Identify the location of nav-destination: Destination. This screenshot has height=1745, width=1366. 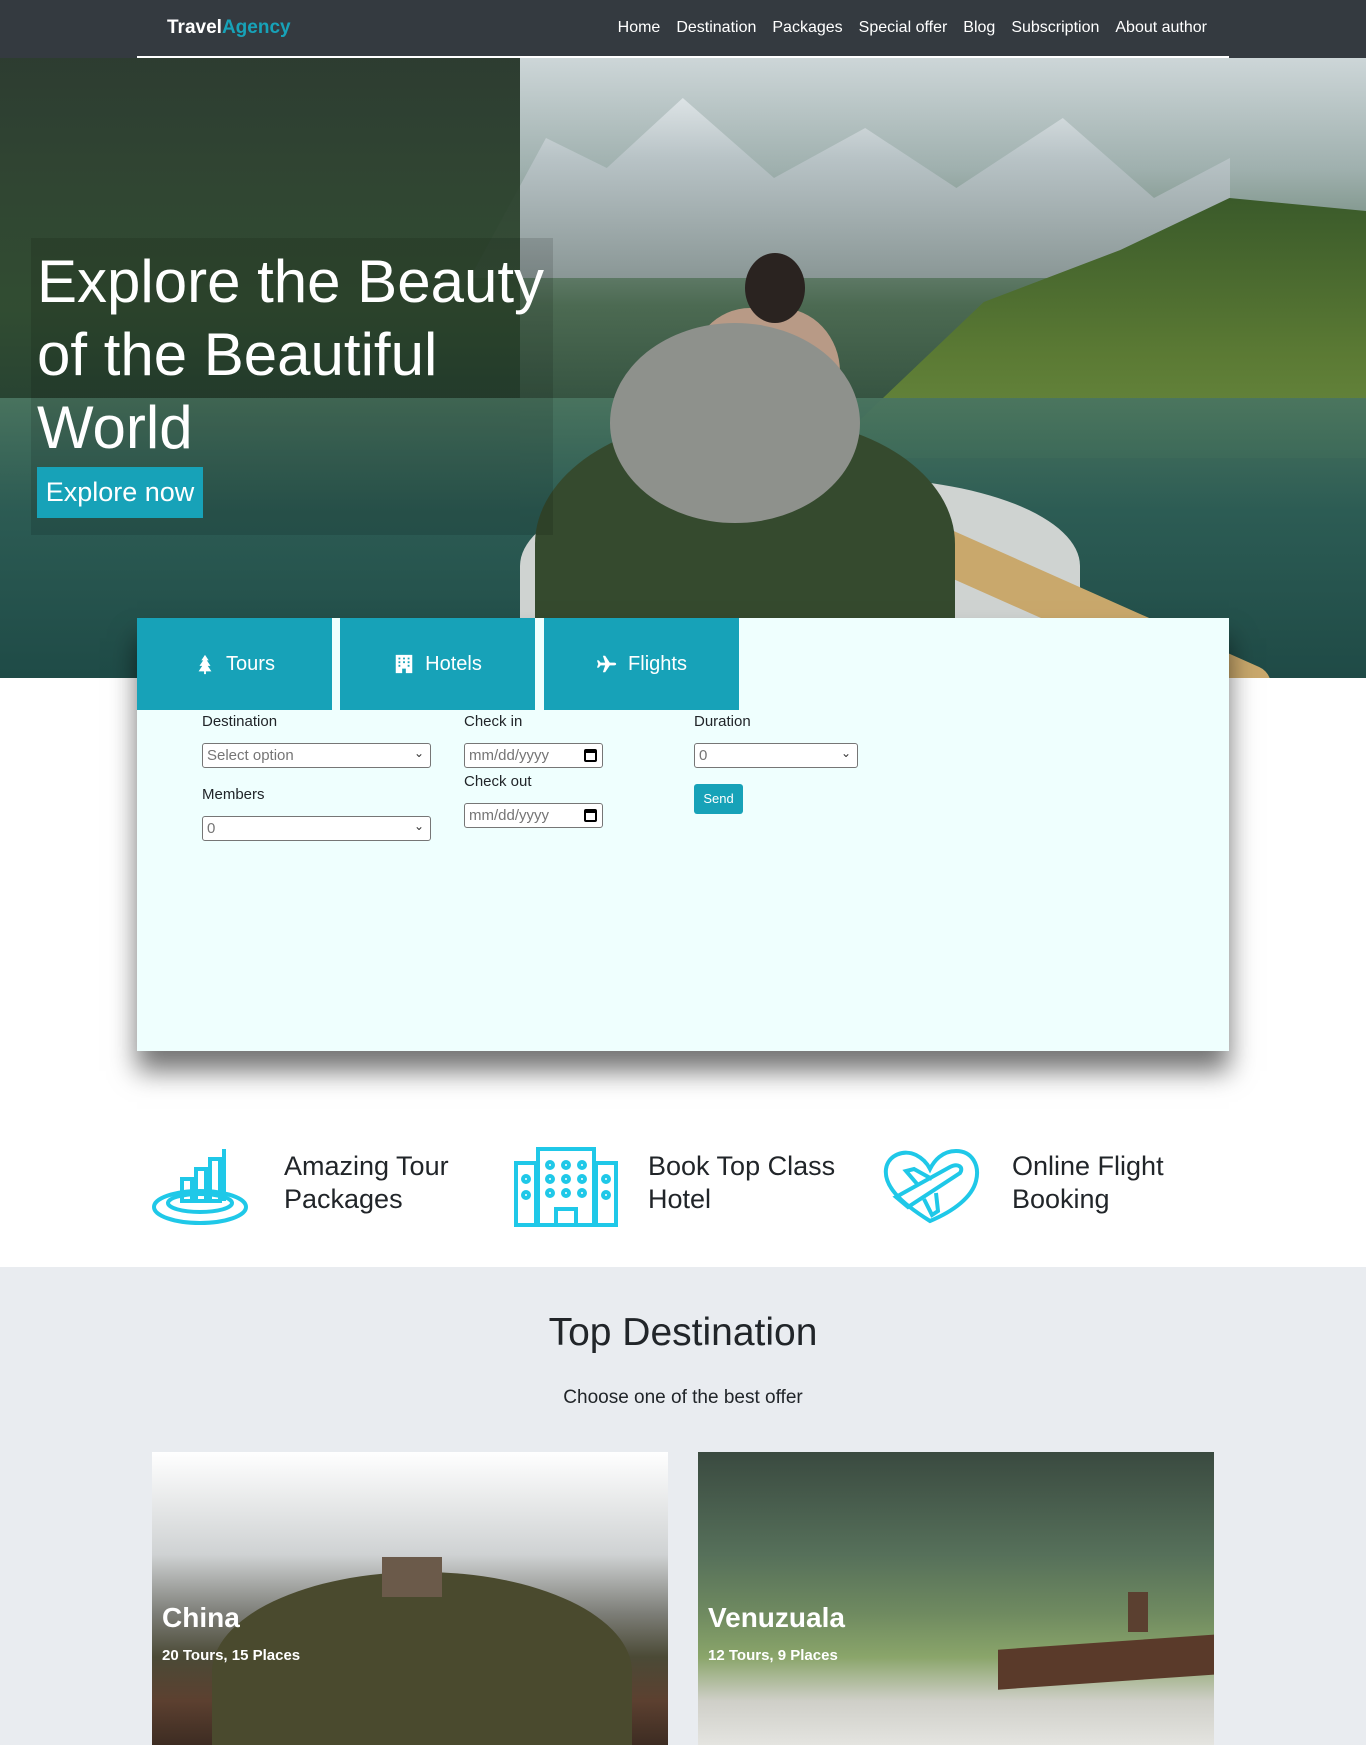
(716, 28).